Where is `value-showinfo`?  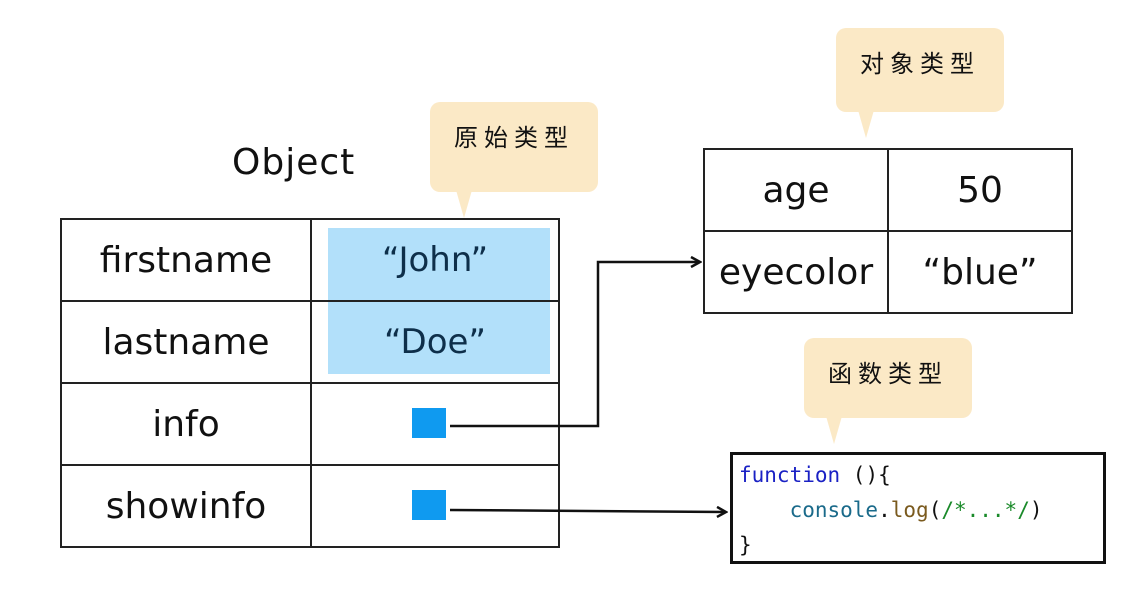
value-showinfo is located at coordinates (435, 506).